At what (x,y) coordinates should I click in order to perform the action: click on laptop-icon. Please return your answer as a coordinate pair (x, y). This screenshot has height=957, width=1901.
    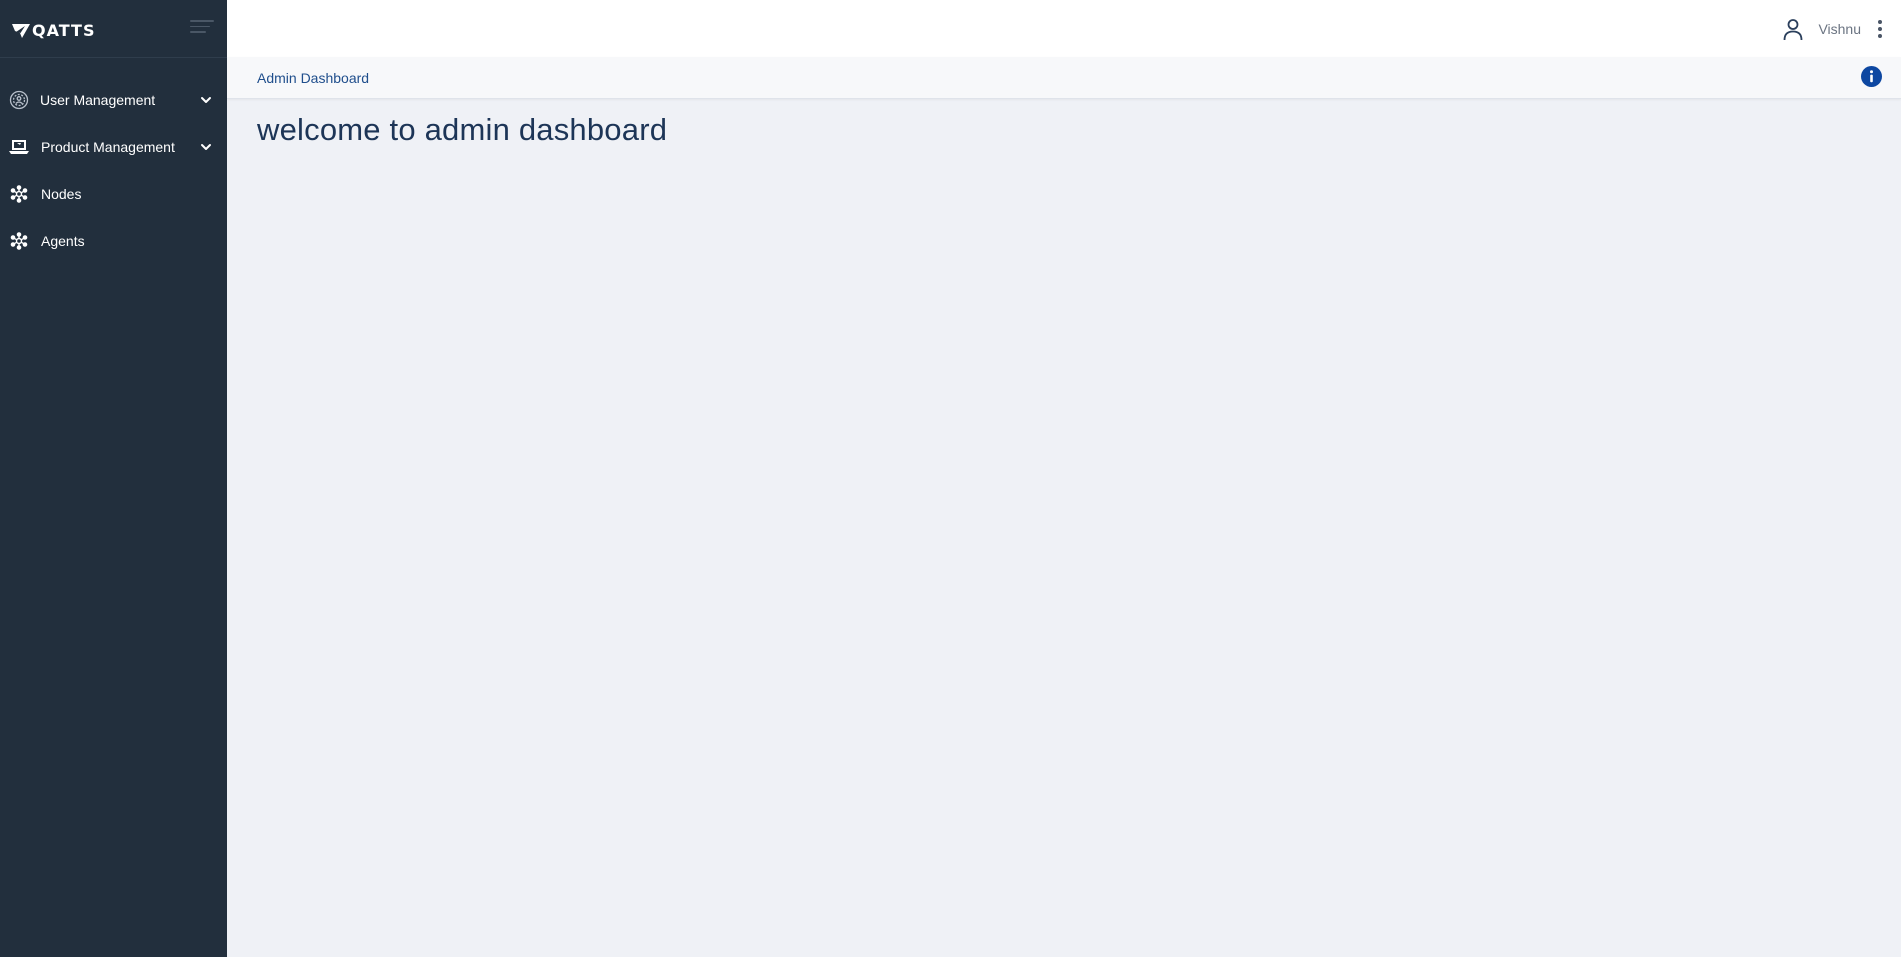
    Looking at the image, I should click on (19, 147).